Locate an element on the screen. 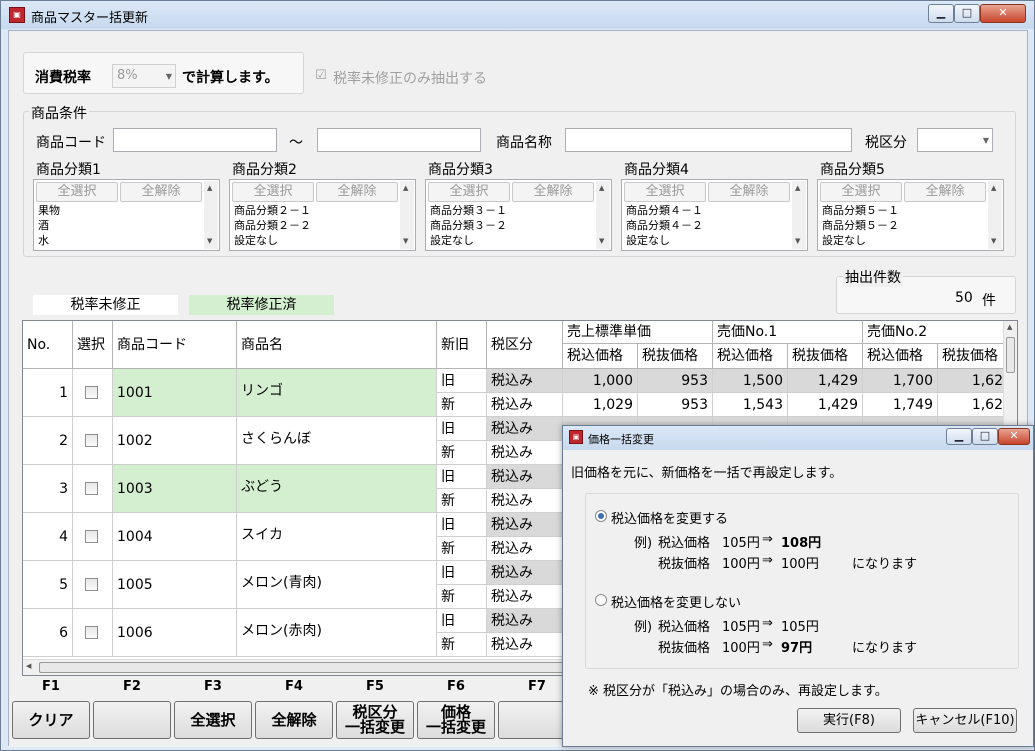 The image size is (1035, 751). column-header-no: No. is located at coordinates (48, 345).